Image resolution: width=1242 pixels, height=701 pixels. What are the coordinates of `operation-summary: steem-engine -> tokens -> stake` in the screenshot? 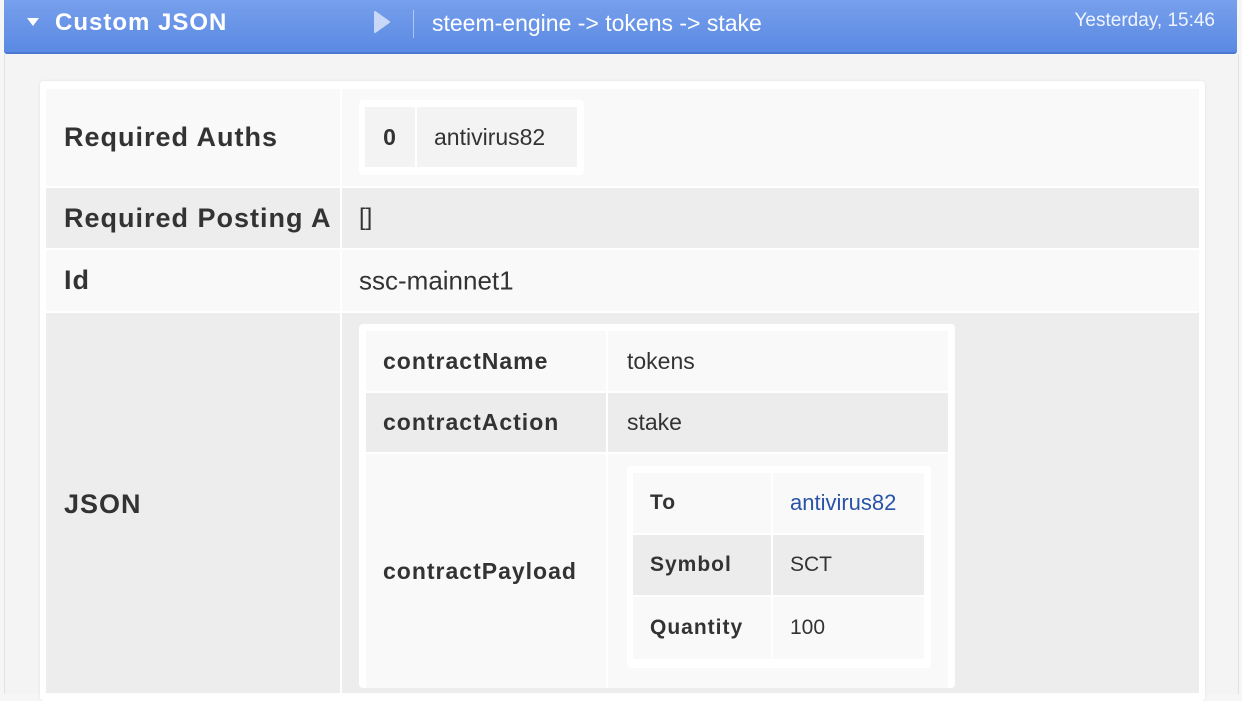 It's located at (597, 23).